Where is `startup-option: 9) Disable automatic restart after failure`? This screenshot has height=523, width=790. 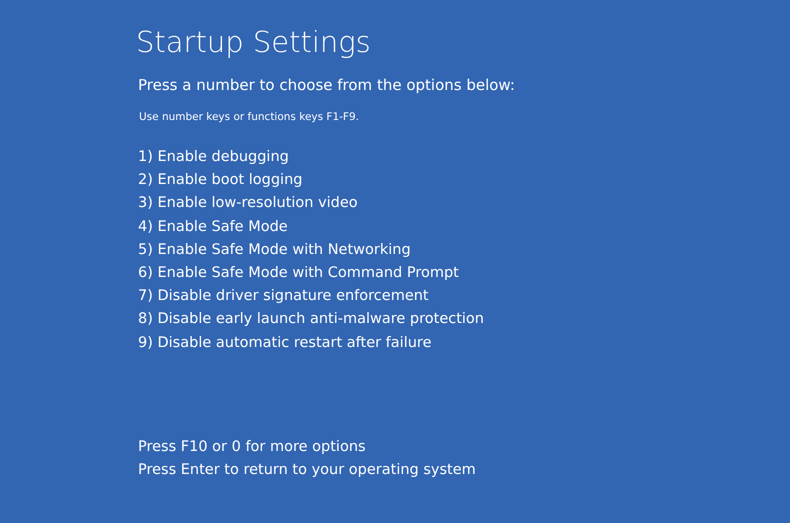
startup-option: 9) Disable automatic restart after failure is located at coordinates (464, 343).